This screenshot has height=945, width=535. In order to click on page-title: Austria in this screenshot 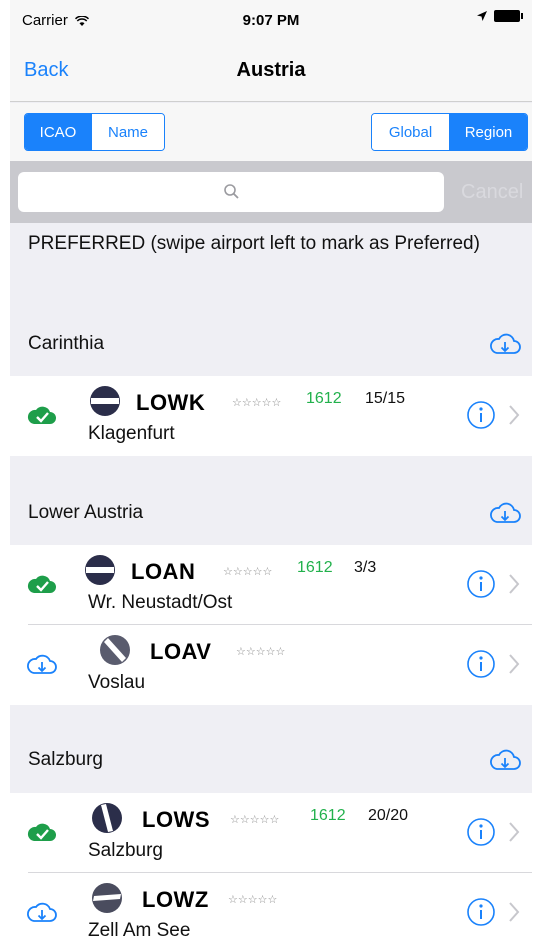, I will do `click(271, 70)`.